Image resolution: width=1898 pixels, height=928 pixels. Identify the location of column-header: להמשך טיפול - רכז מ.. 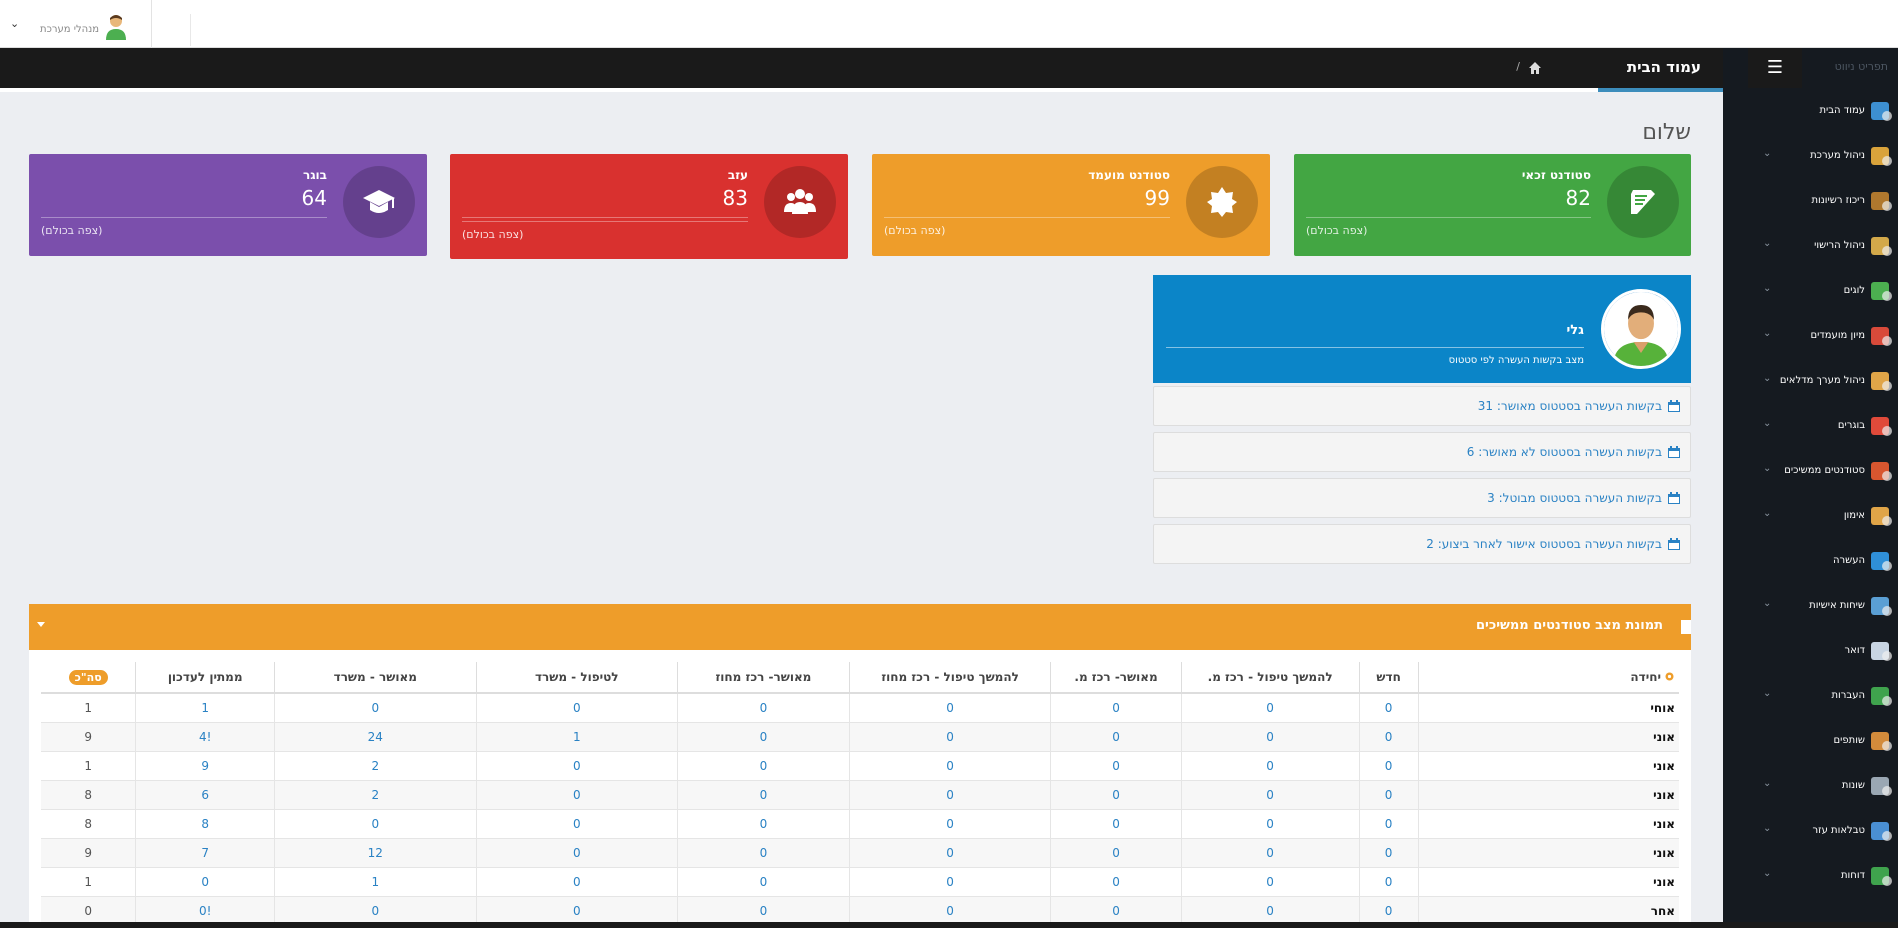
(1270, 678).